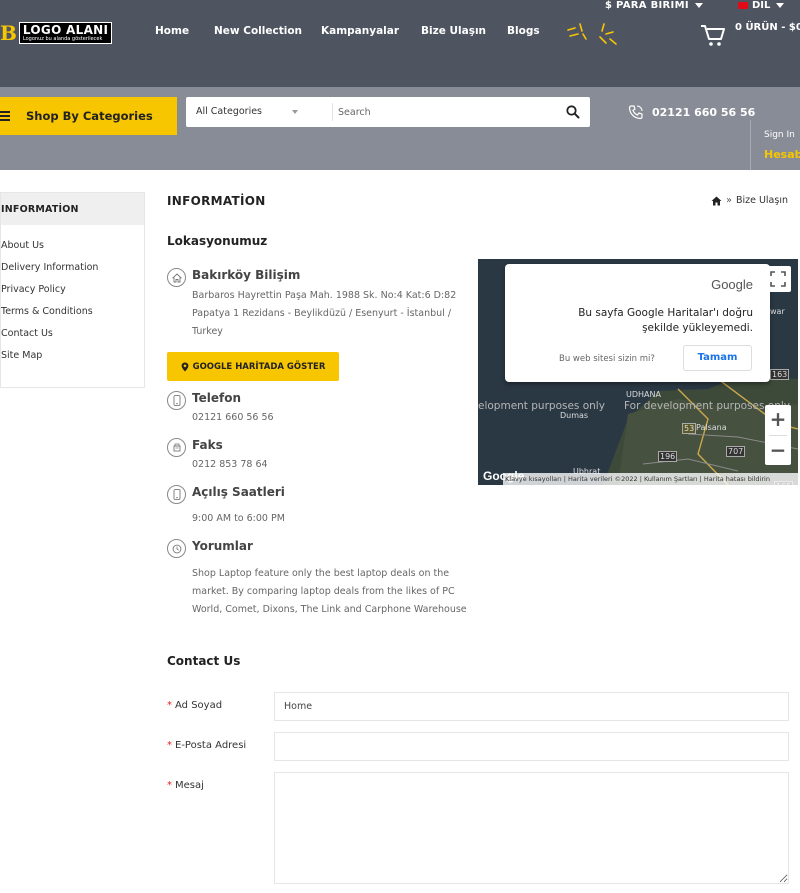 This screenshot has height=893, width=800. I want to click on fullscreen-button, so click(778, 279).